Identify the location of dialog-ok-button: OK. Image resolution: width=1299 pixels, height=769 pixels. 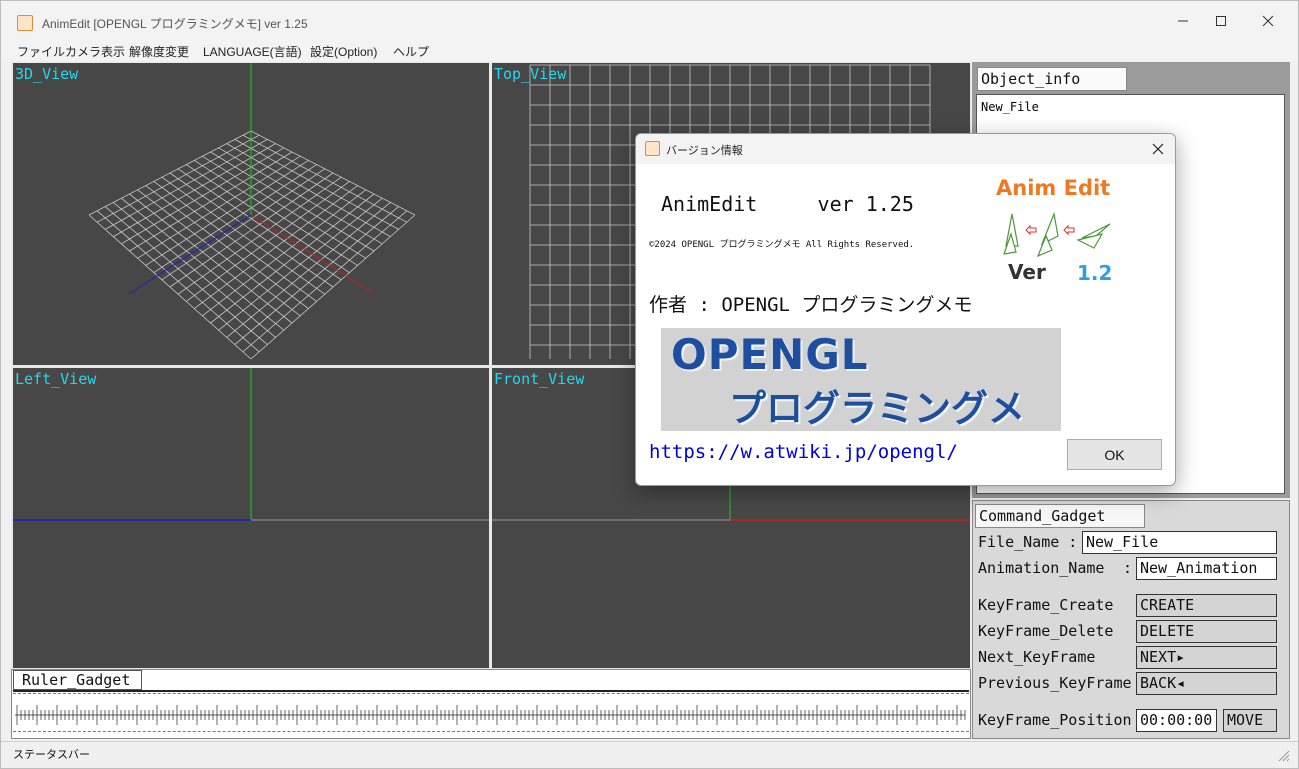
(1114, 454).